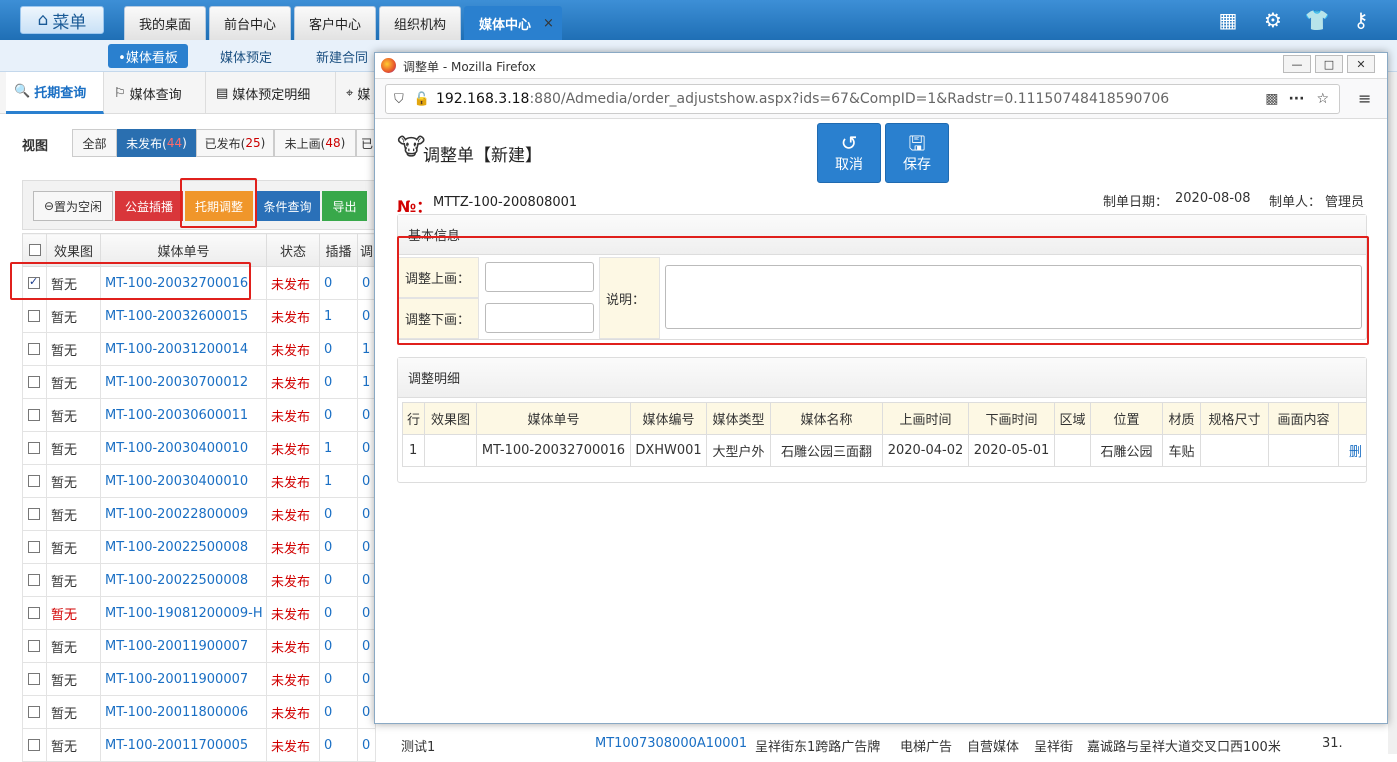 The width and height of the screenshot is (1397, 762). What do you see at coordinates (55, 93) in the screenshot?
I see `tab-delay-query: 🔍 托期查询` at bounding box center [55, 93].